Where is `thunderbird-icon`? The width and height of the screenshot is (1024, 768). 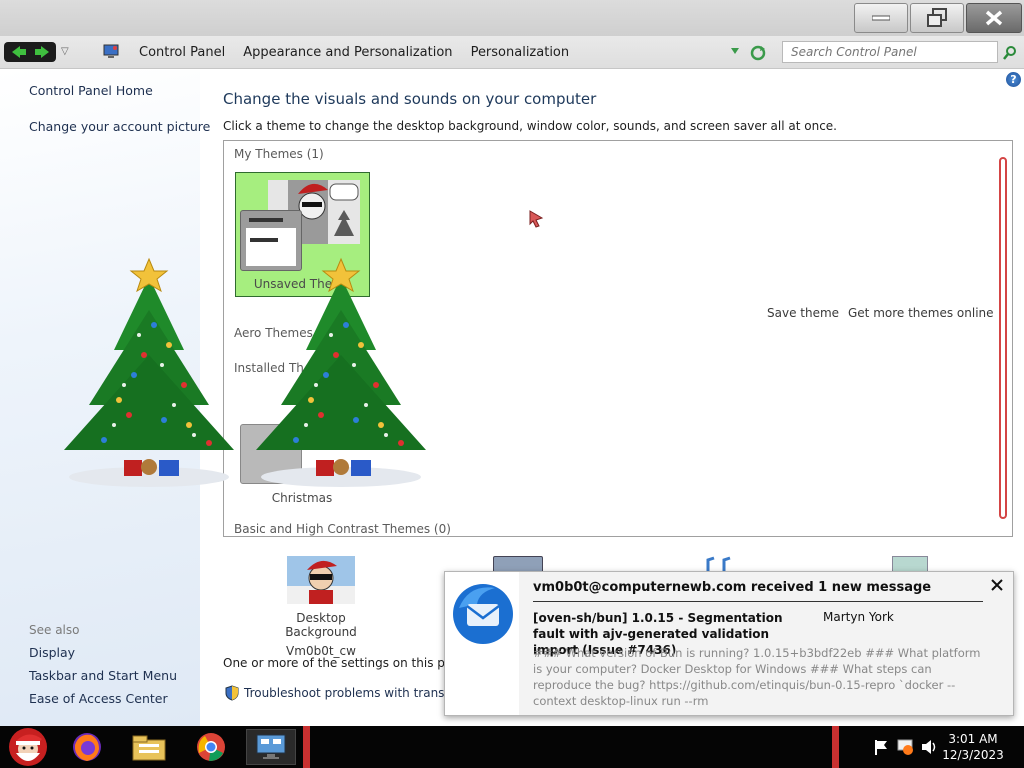 thunderbird-icon is located at coordinates (483, 614).